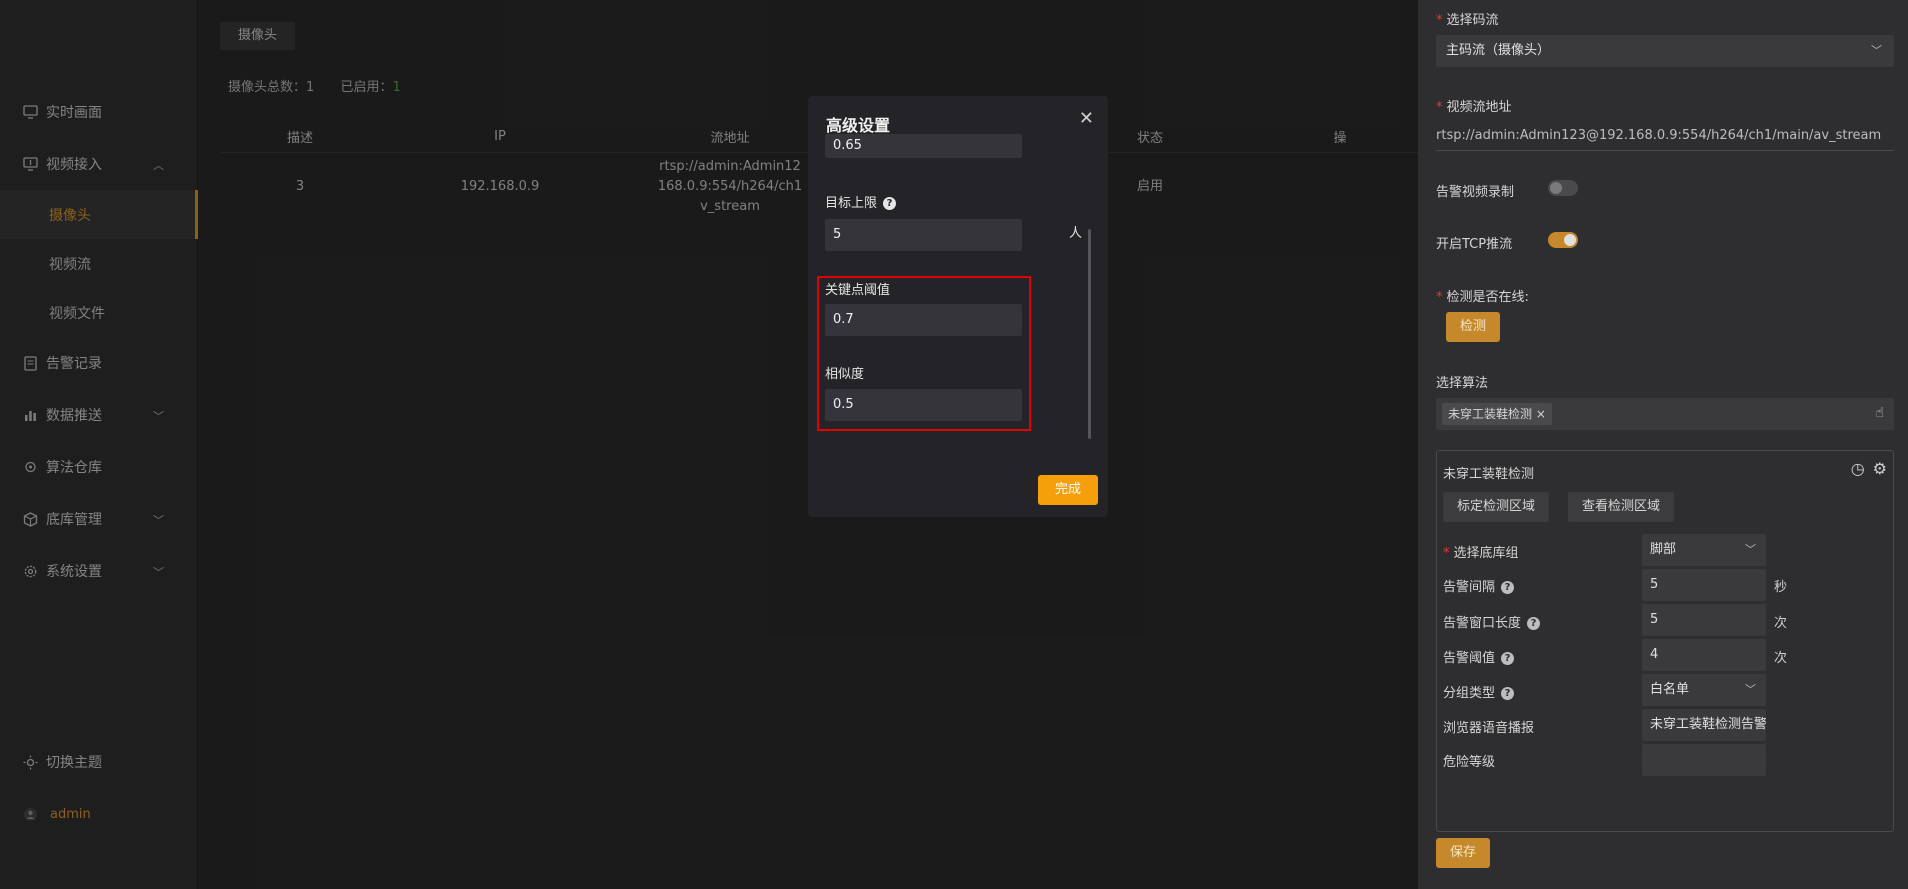  What do you see at coordinates (1482, 623) in the screenshot?
I see `window-label-text: 告警窗口长度` at bounding box center [1482, 623].